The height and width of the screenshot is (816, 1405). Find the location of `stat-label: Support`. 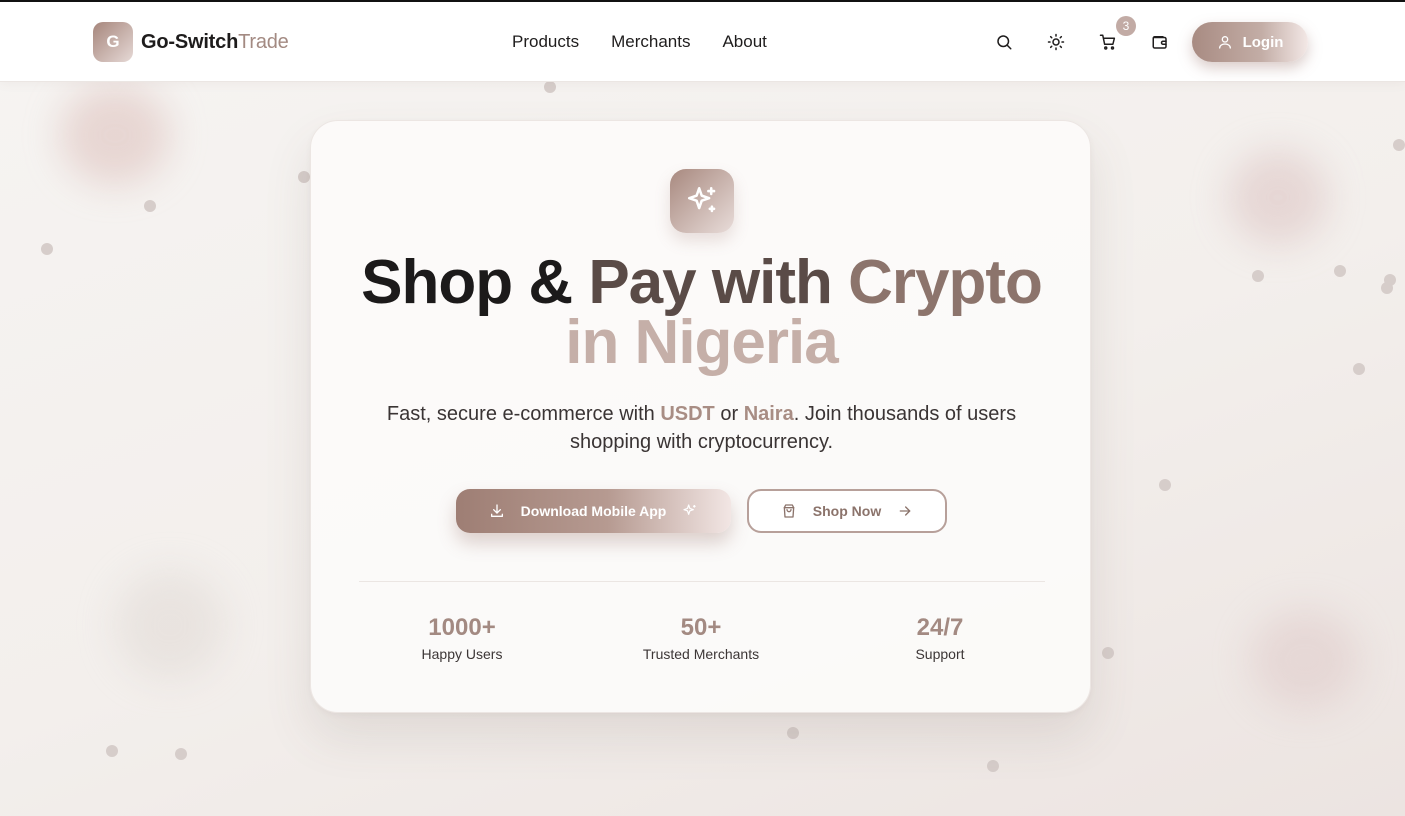

stat-label: Support is located at coordinates (940, 654).